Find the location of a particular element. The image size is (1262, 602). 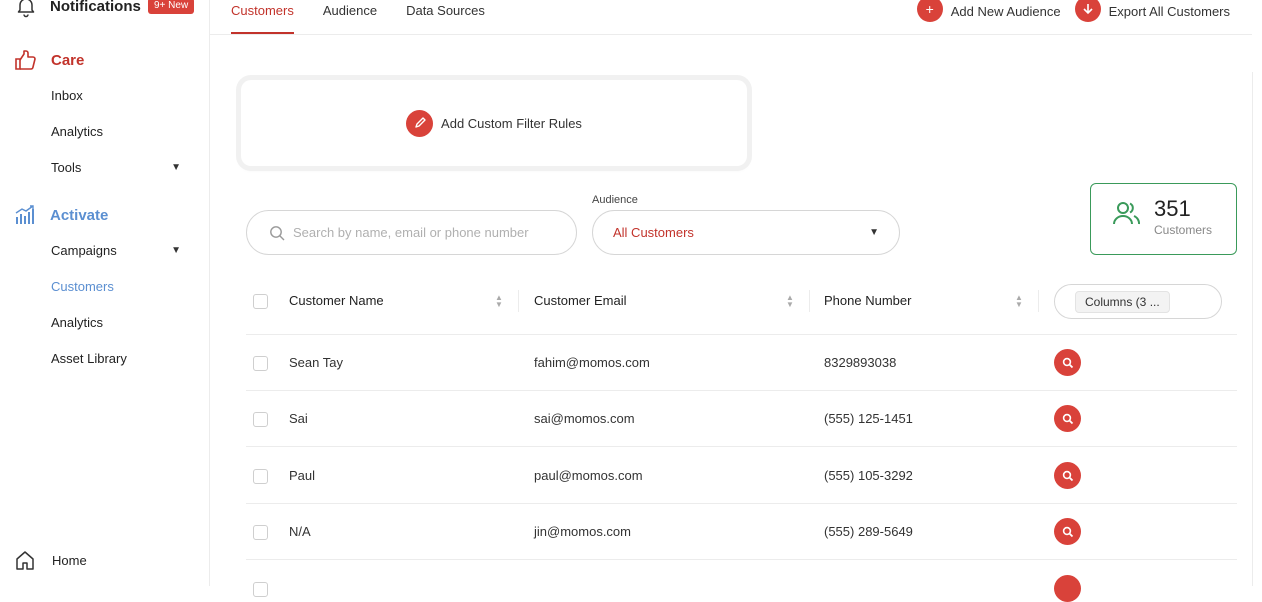

activate-icon is located at coordinates (24, 214).